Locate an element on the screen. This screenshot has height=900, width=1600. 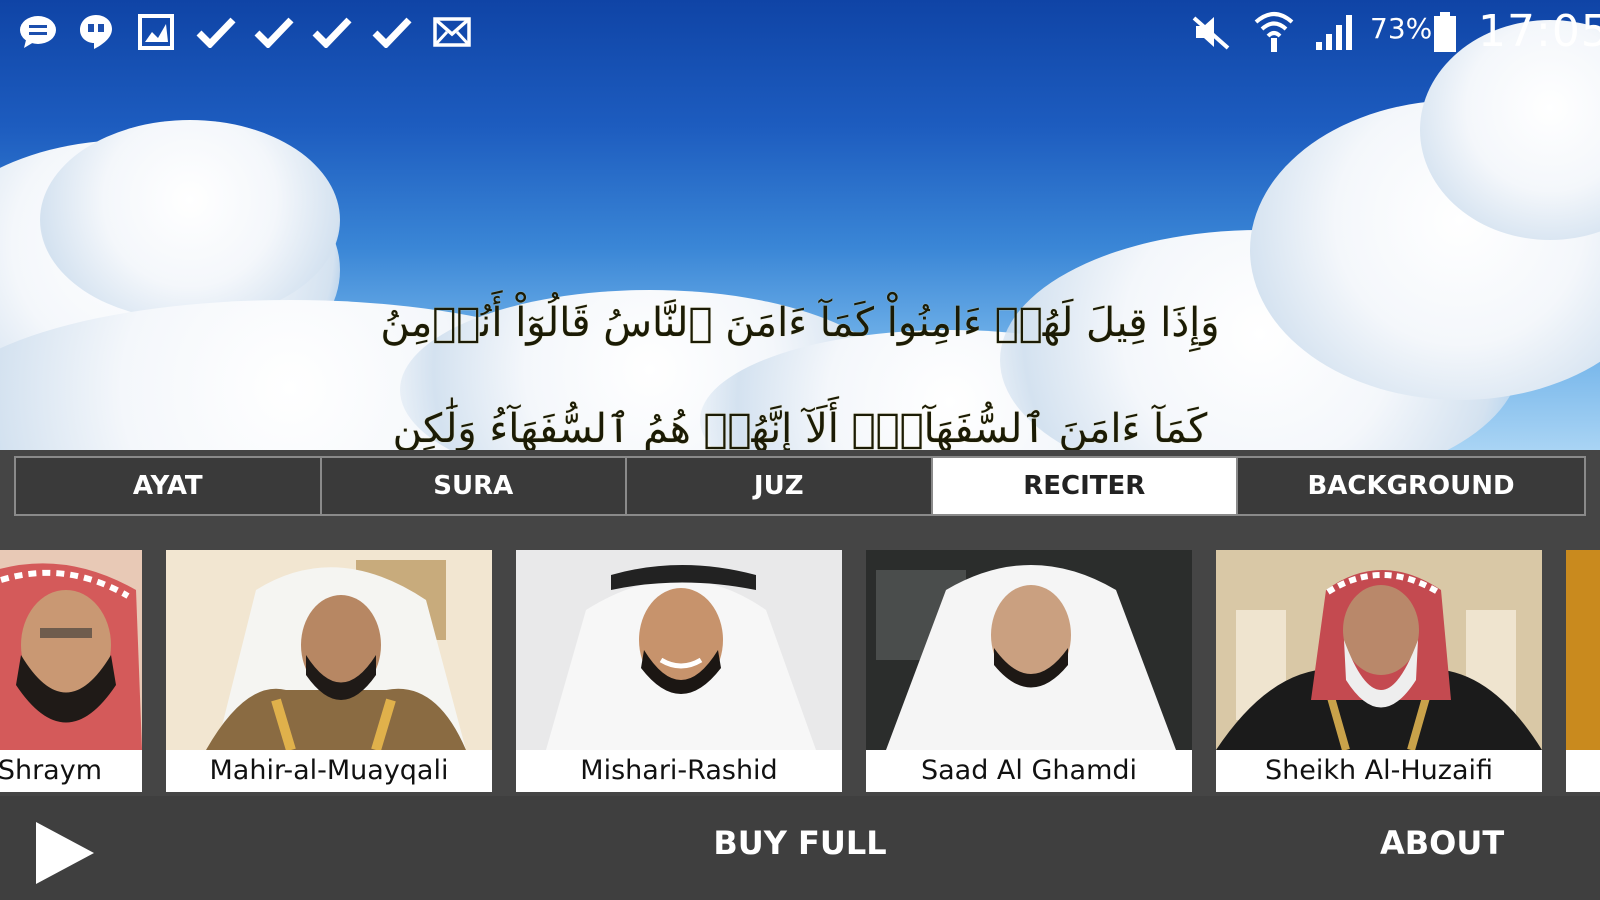
reciter-card: Mahir-al-Muayqali is located at coordinates (329, 671).